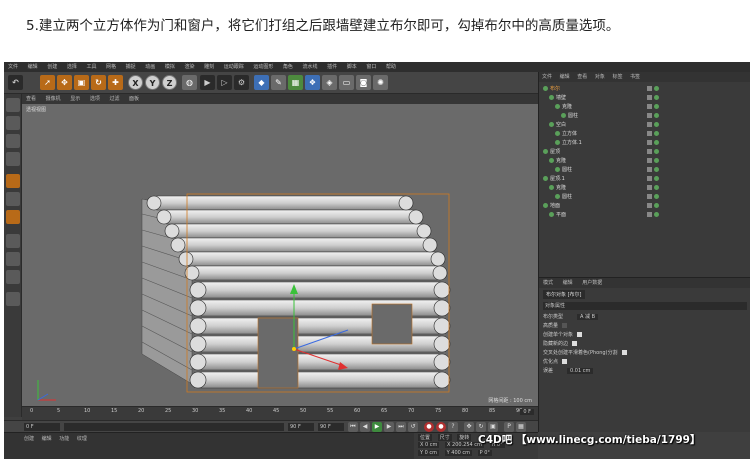 This screenshot has width=750, height=459. I want to click on timeline-ruler: 0 5 10 15 20 25 30 35 40 45 50 55 60 65 70 75 80 85 90 0 F, so click(280, 413).